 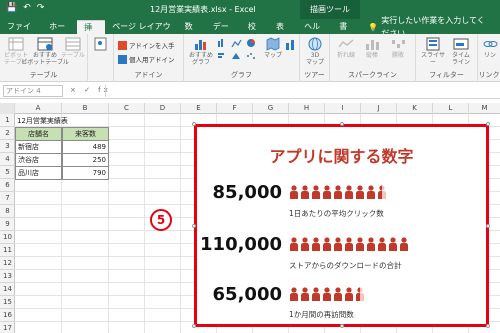 What do you see at coordinates (38, 134) in the screenshot?
I see `table-header-store: 店舗名` at bounding box center [38, 134].